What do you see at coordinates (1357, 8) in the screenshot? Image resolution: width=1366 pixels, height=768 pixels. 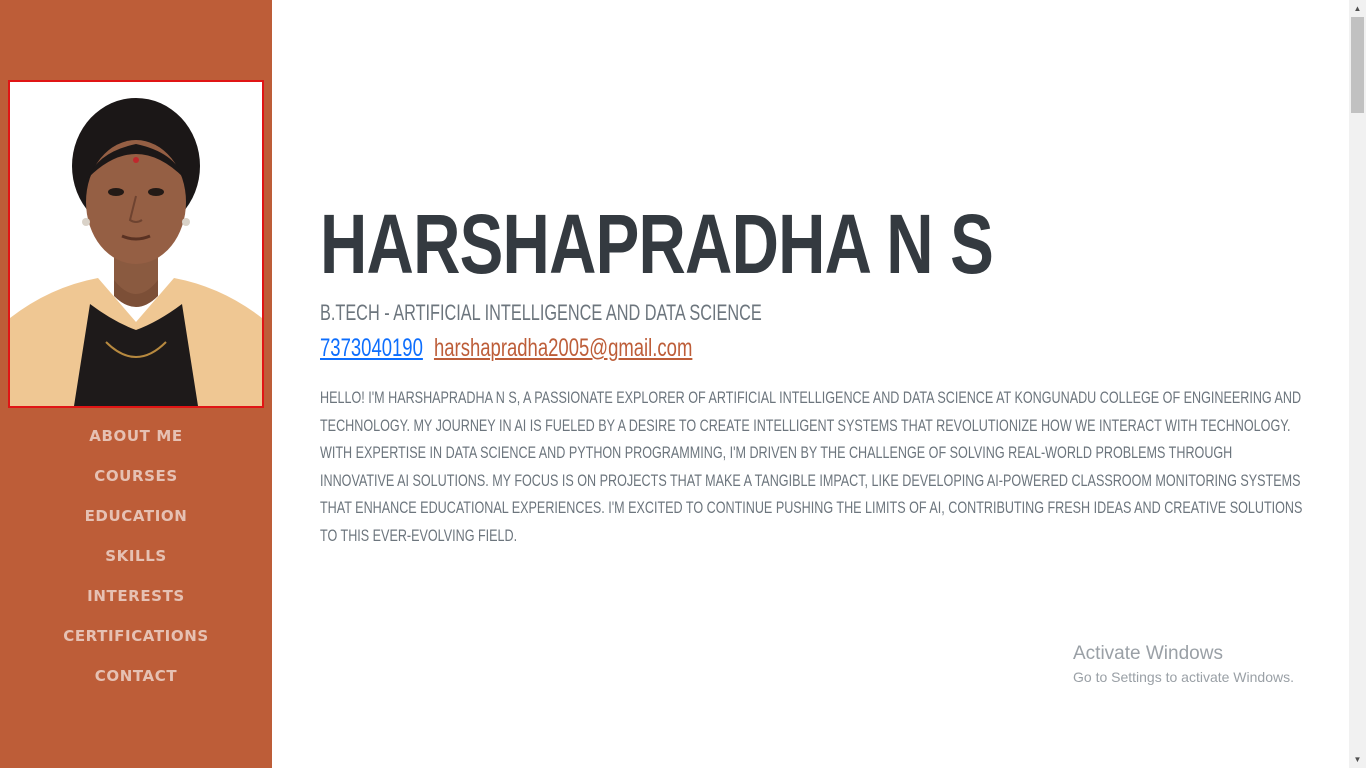 I see `scroll-up-arrow-icon: ▲` at bounding box center [1357, 8].